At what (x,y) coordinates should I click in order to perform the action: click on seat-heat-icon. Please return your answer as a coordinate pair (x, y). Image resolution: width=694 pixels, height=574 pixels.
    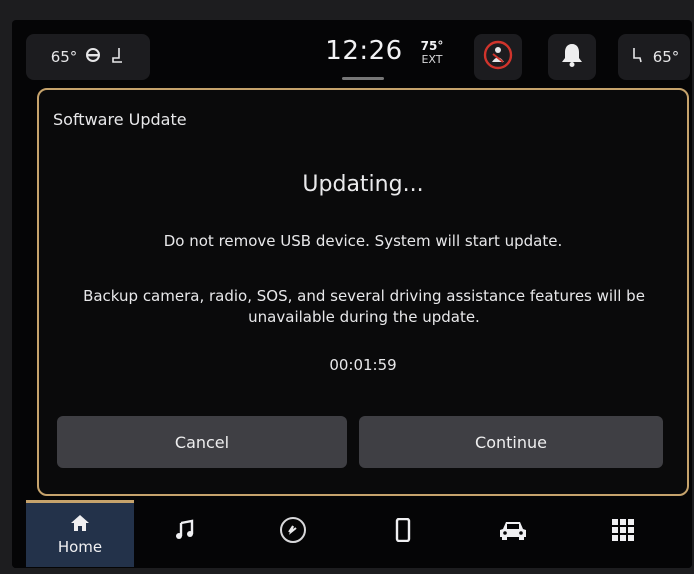
    Looking at the image, I should click on (117, 57).